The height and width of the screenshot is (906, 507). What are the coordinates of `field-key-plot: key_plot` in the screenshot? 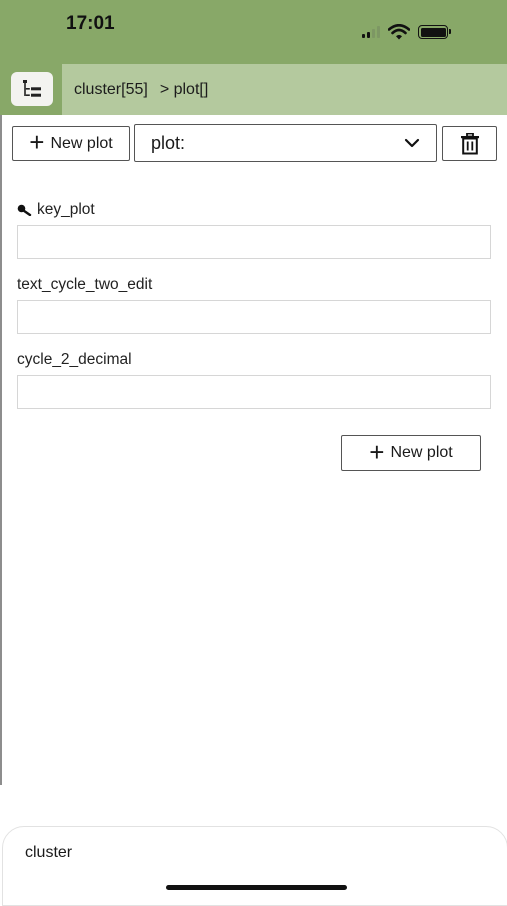 It's located at (254, 228).